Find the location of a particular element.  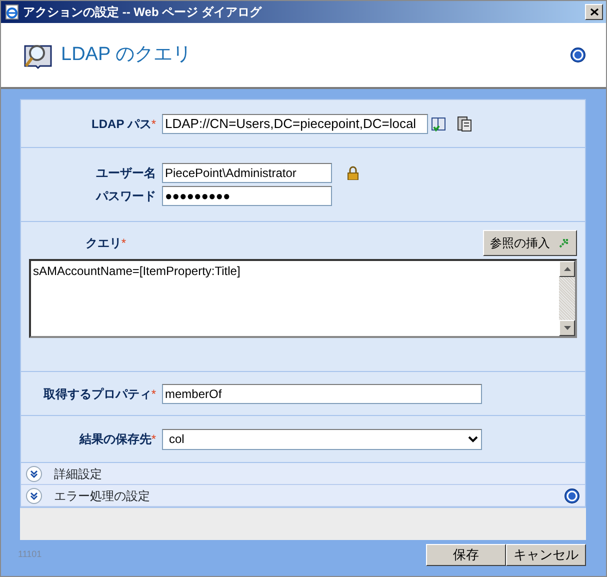

property-field: memberOf is located at coordinates (322, 394).